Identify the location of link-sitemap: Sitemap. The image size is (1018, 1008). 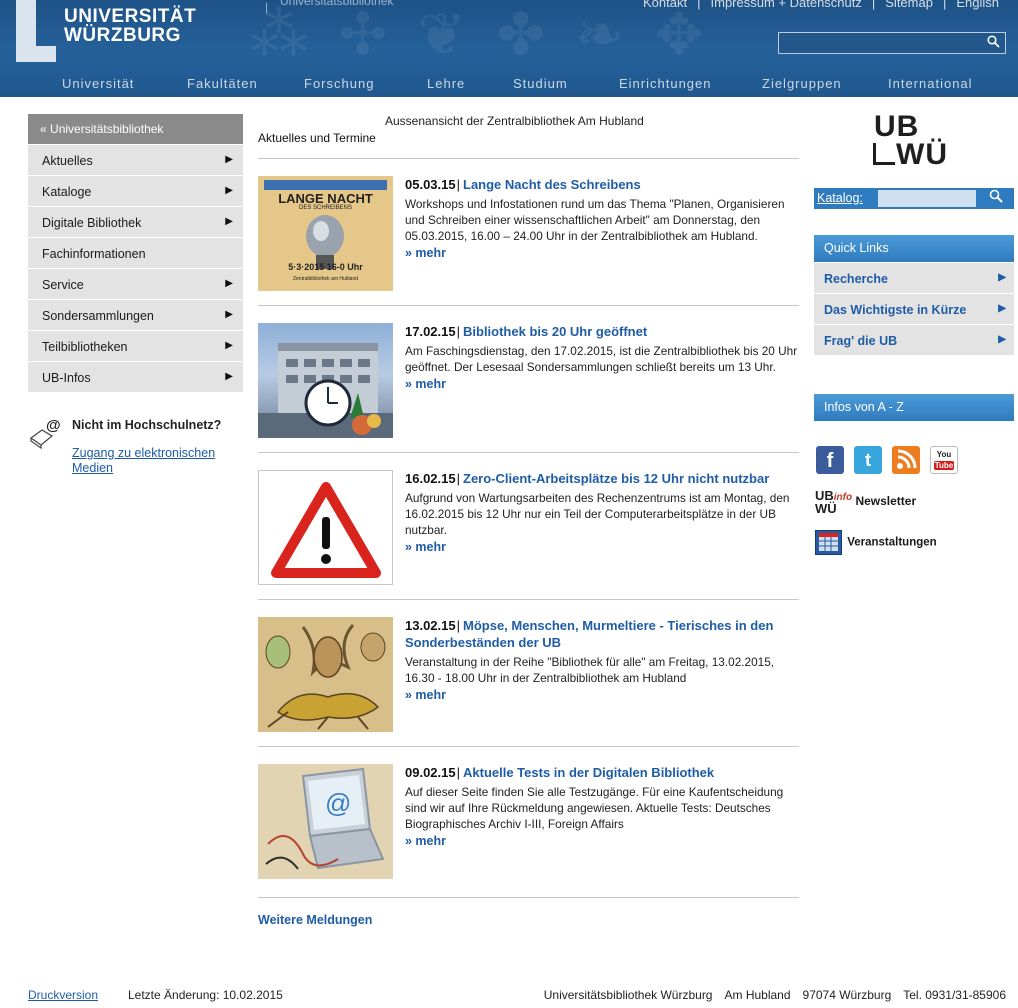
(909, 5).